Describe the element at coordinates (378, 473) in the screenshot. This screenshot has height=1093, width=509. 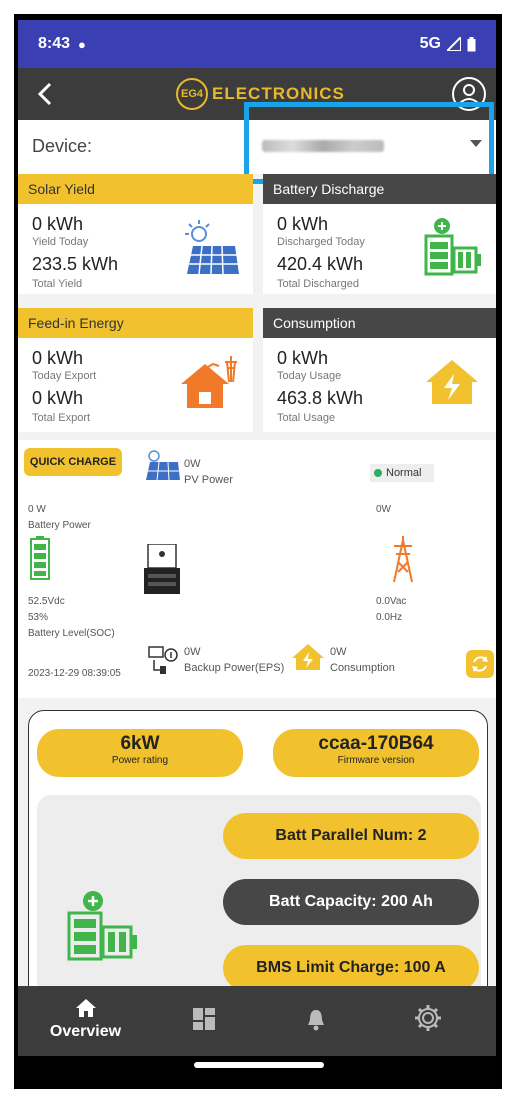
I see `status-dot` at that location.